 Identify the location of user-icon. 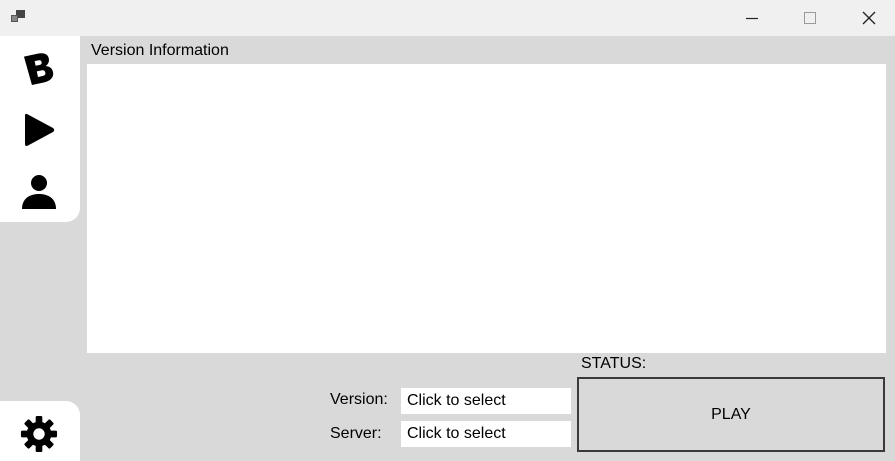
(39, 192).